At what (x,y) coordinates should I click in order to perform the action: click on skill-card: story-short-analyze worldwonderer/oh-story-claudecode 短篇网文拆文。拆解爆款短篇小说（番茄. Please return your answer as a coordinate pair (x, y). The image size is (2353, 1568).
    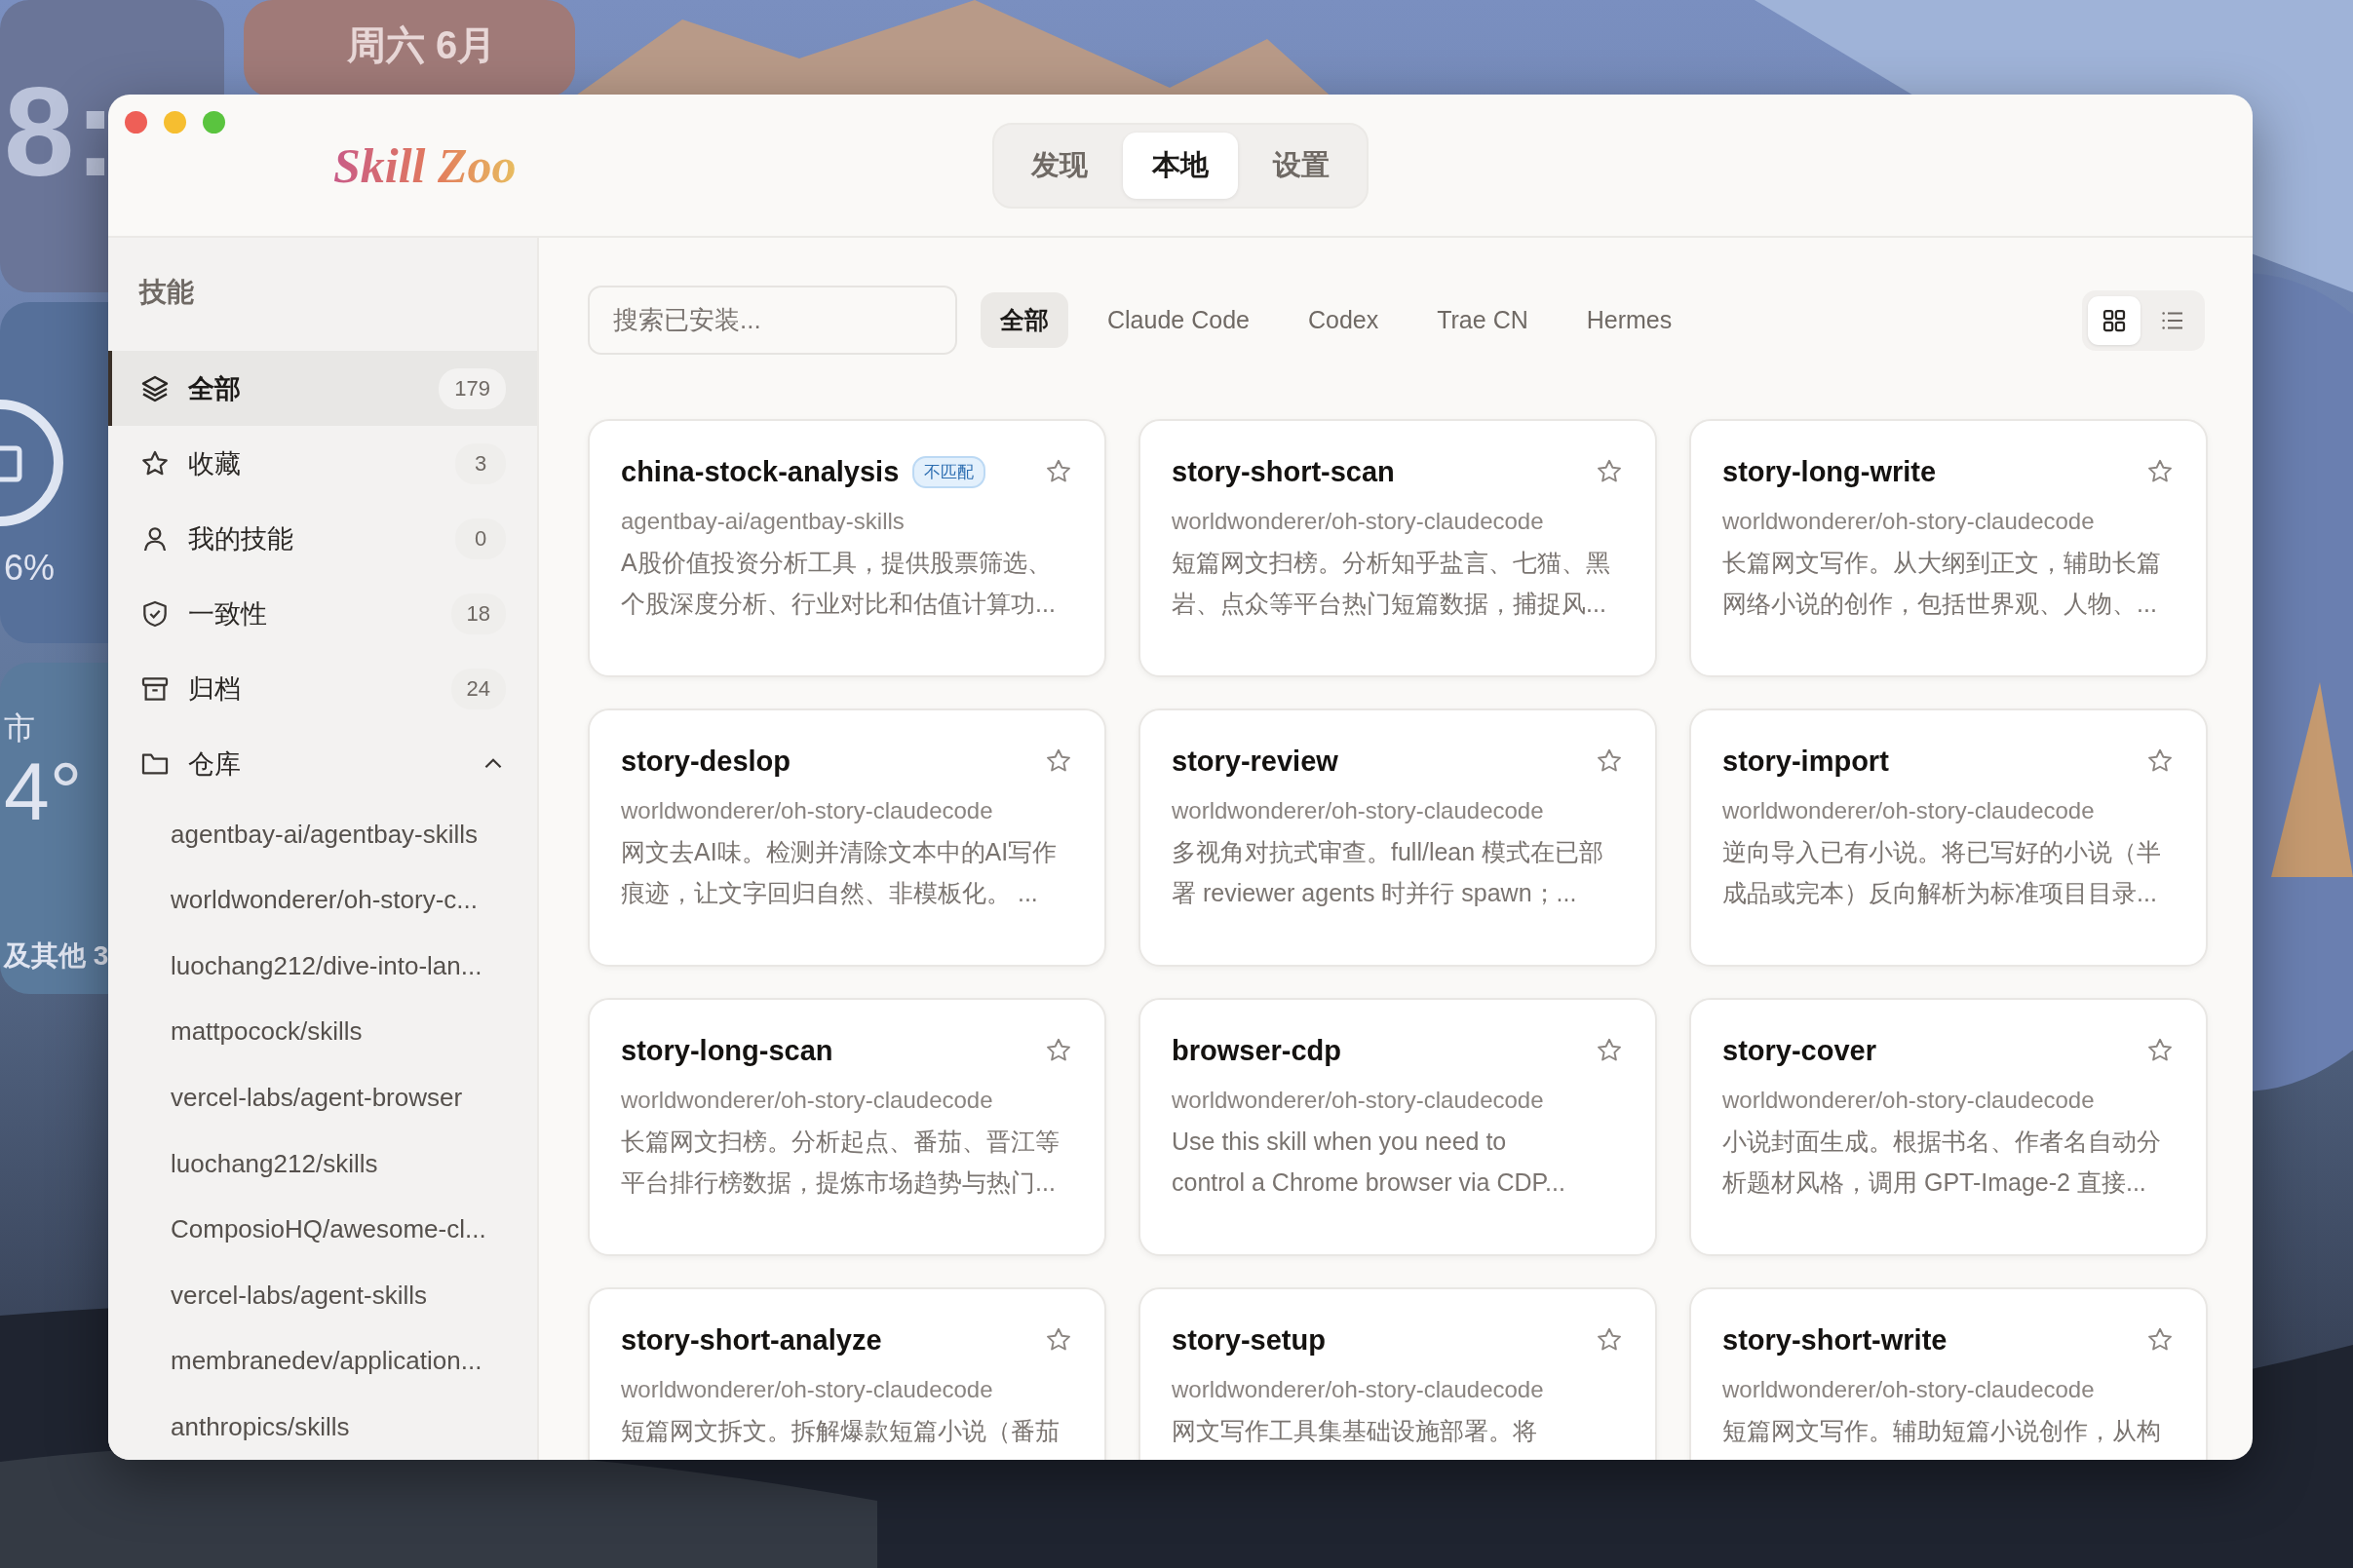
    Looking at the image, I should click on (847, 1373).